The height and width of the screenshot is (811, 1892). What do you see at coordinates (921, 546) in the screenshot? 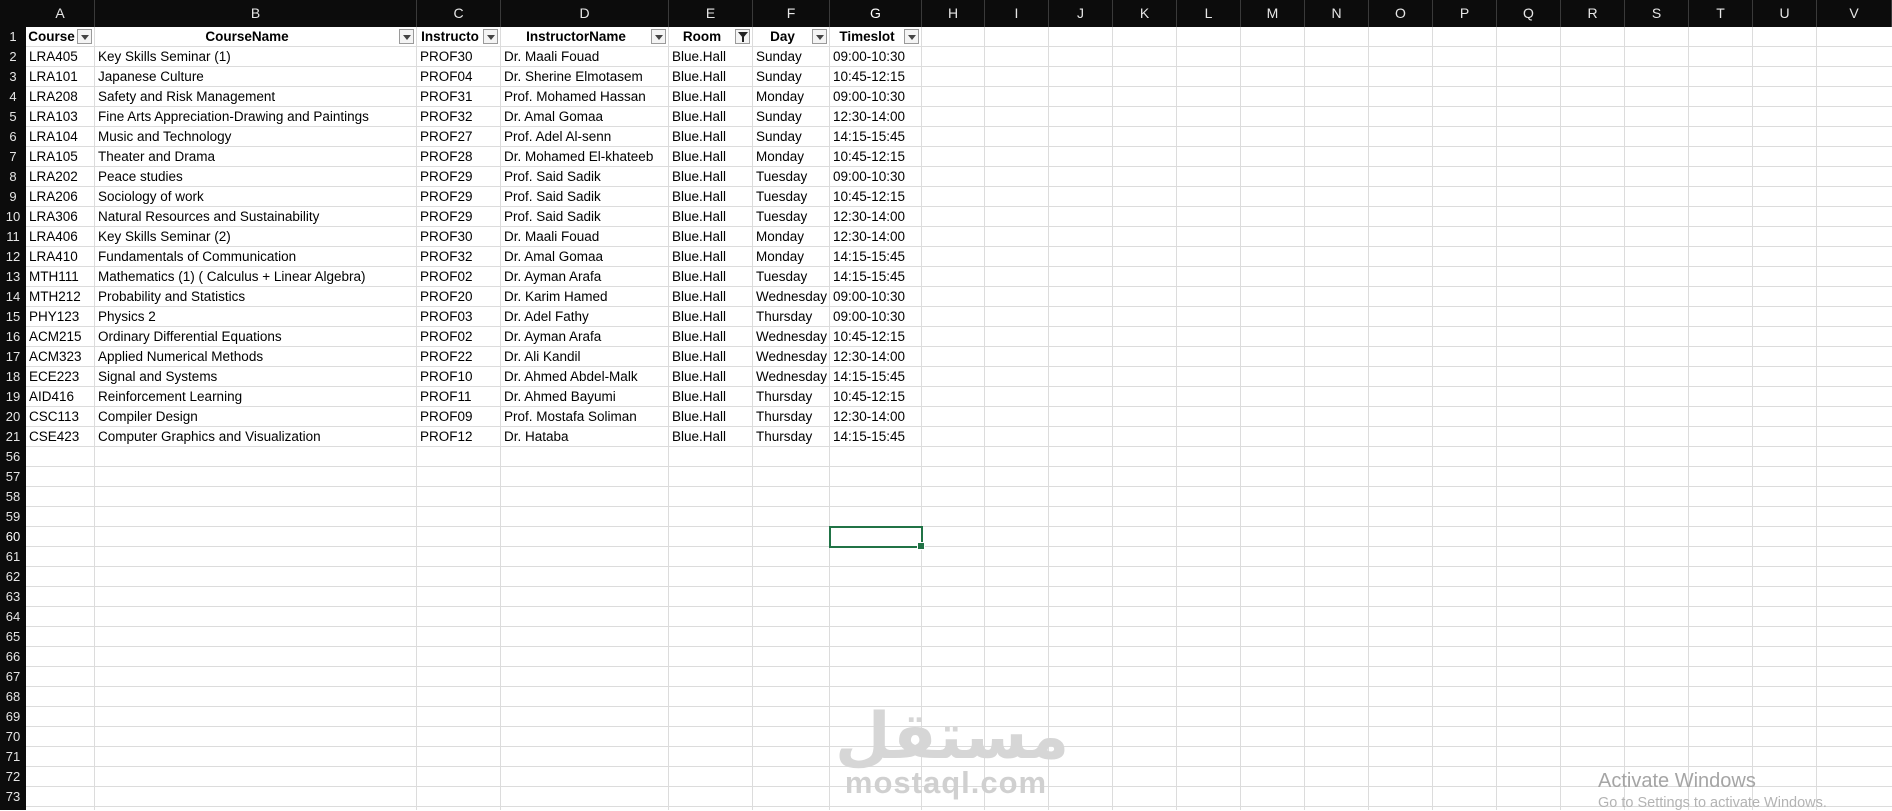
I see `fill-handle` at bounding box center [921, 546].